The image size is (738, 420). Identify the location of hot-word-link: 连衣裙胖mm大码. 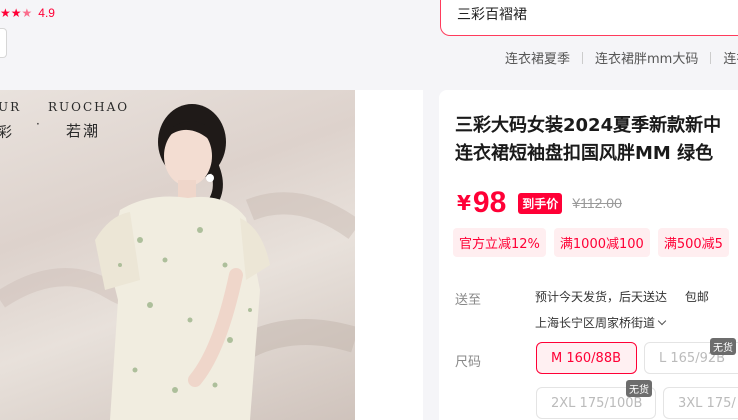
(646, 57).